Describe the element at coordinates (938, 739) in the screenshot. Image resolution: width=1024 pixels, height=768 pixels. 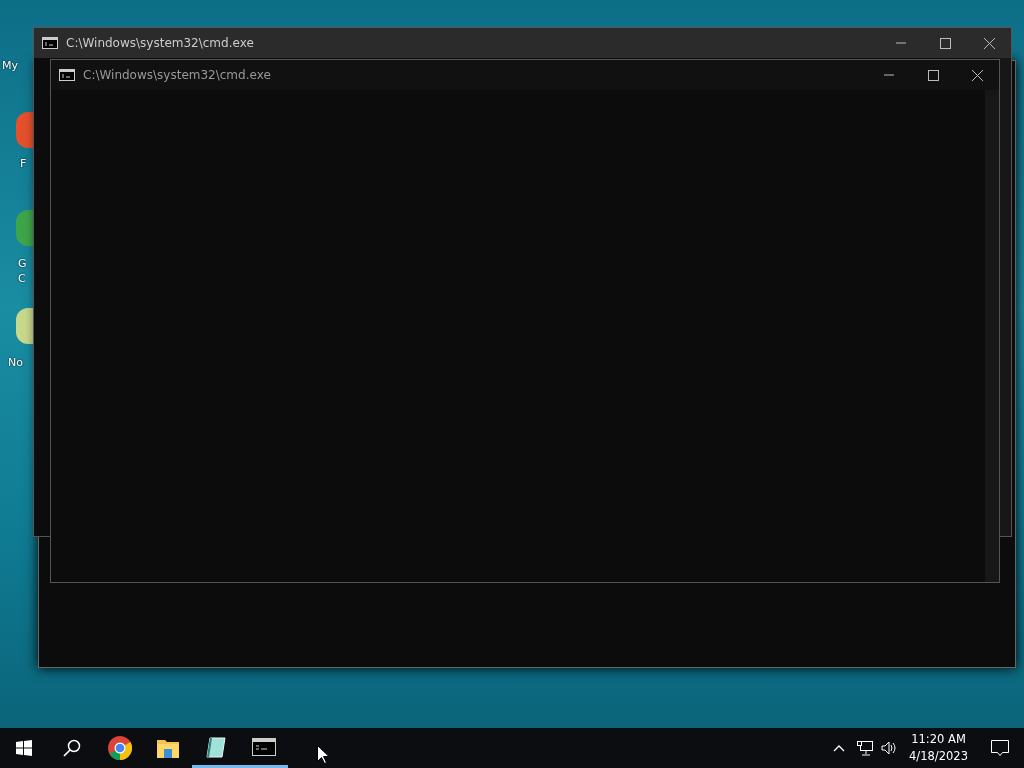
I see `clock-time: 11:20 AM` at that location.